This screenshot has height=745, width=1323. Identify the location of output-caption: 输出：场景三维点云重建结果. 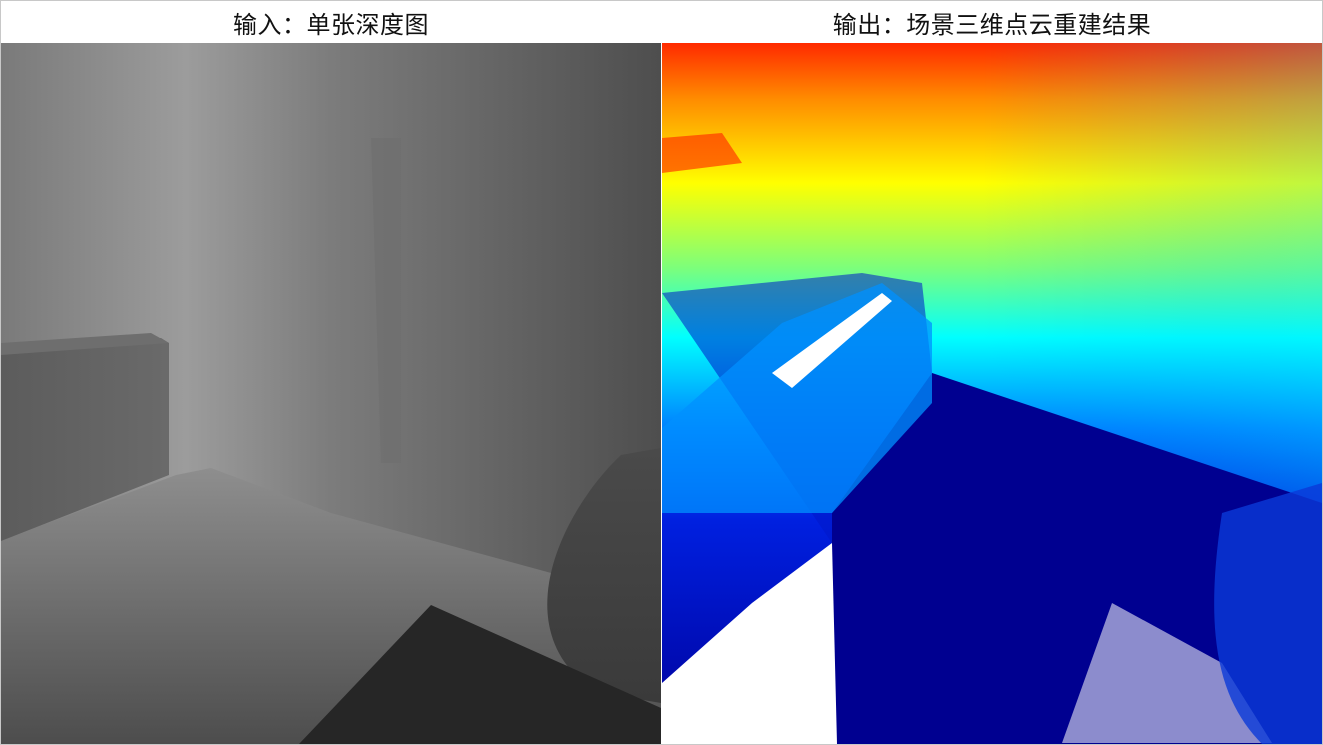
(992, 22).